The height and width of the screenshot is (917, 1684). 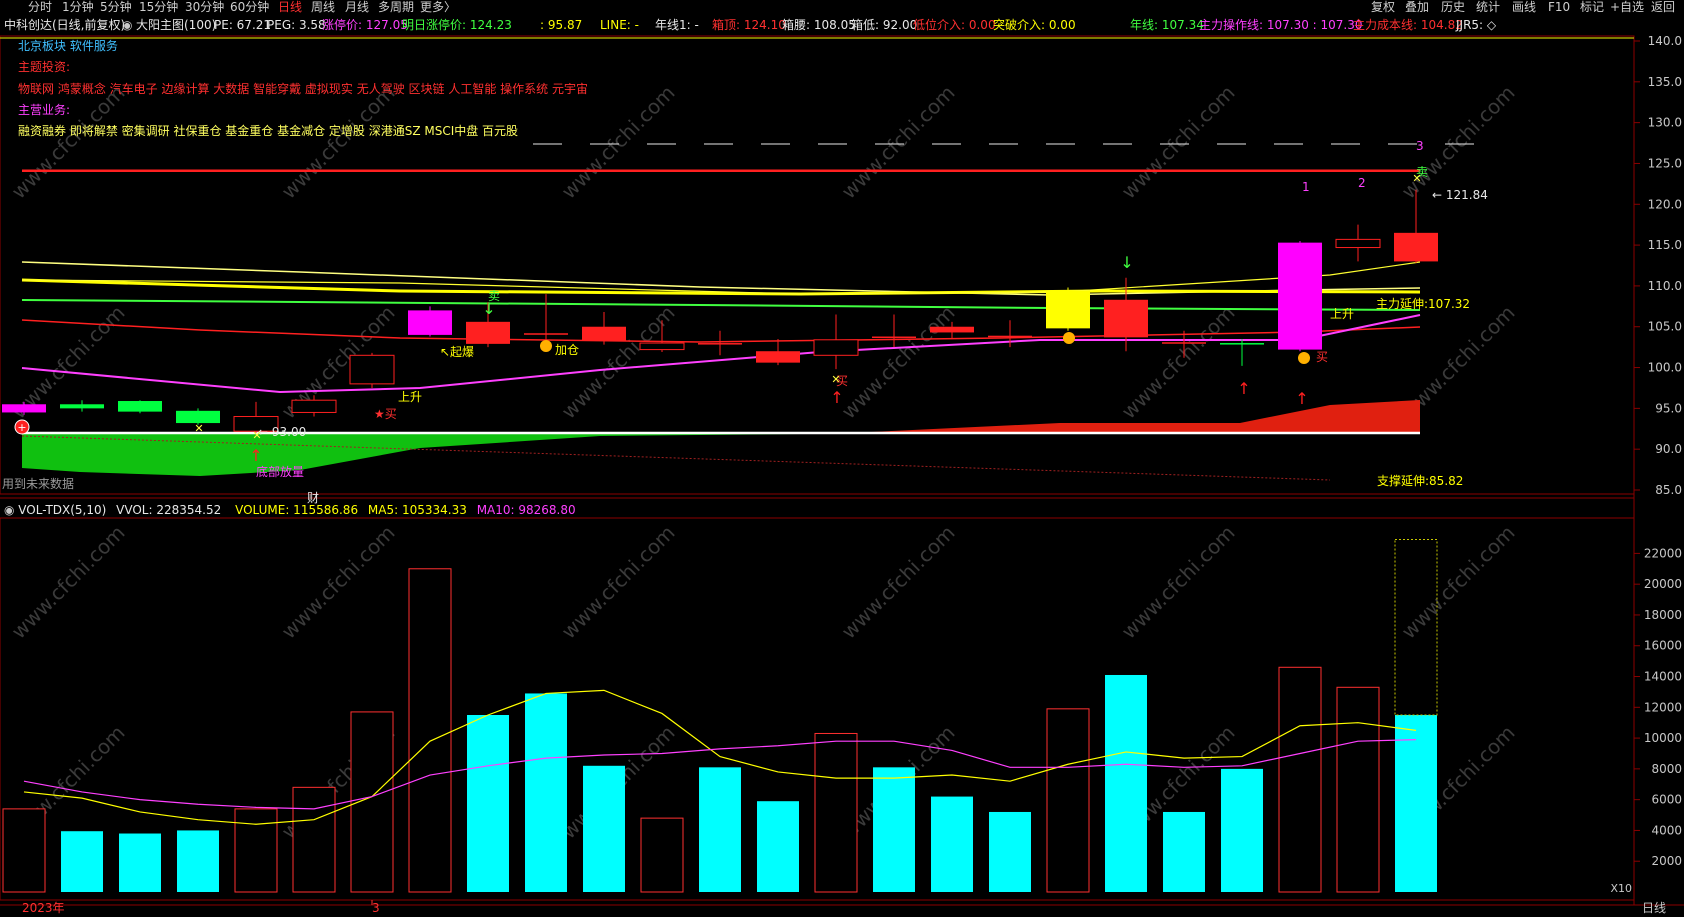 What do you see at coordinates (1178, 582) in the screenshot?
I see `watermark-16: www.cfchi.com` at bounding box center [1178, 582].